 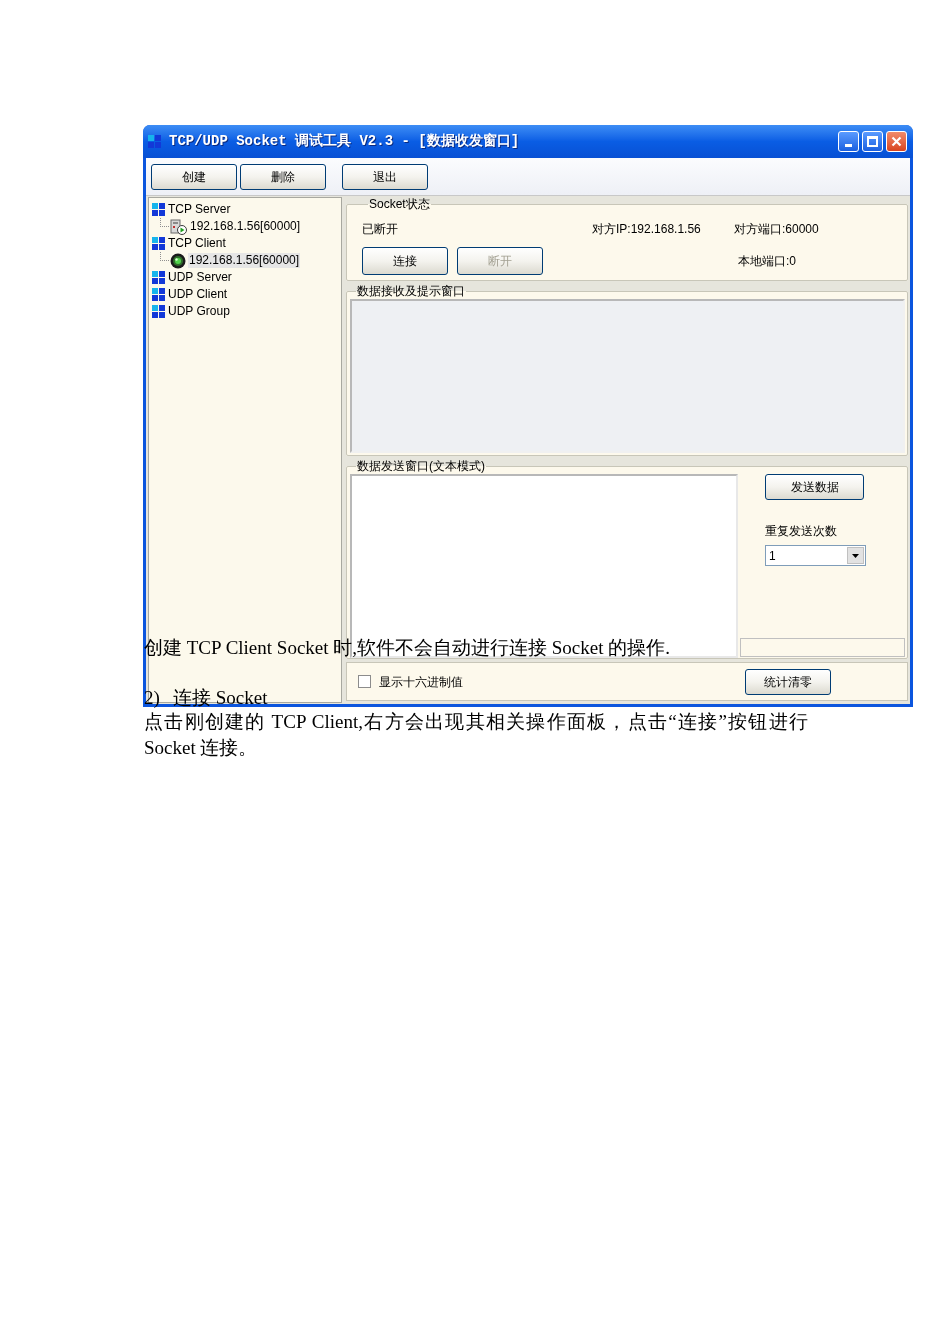 I want to click on send-button: 发送数据, so click(x=814, y=487).